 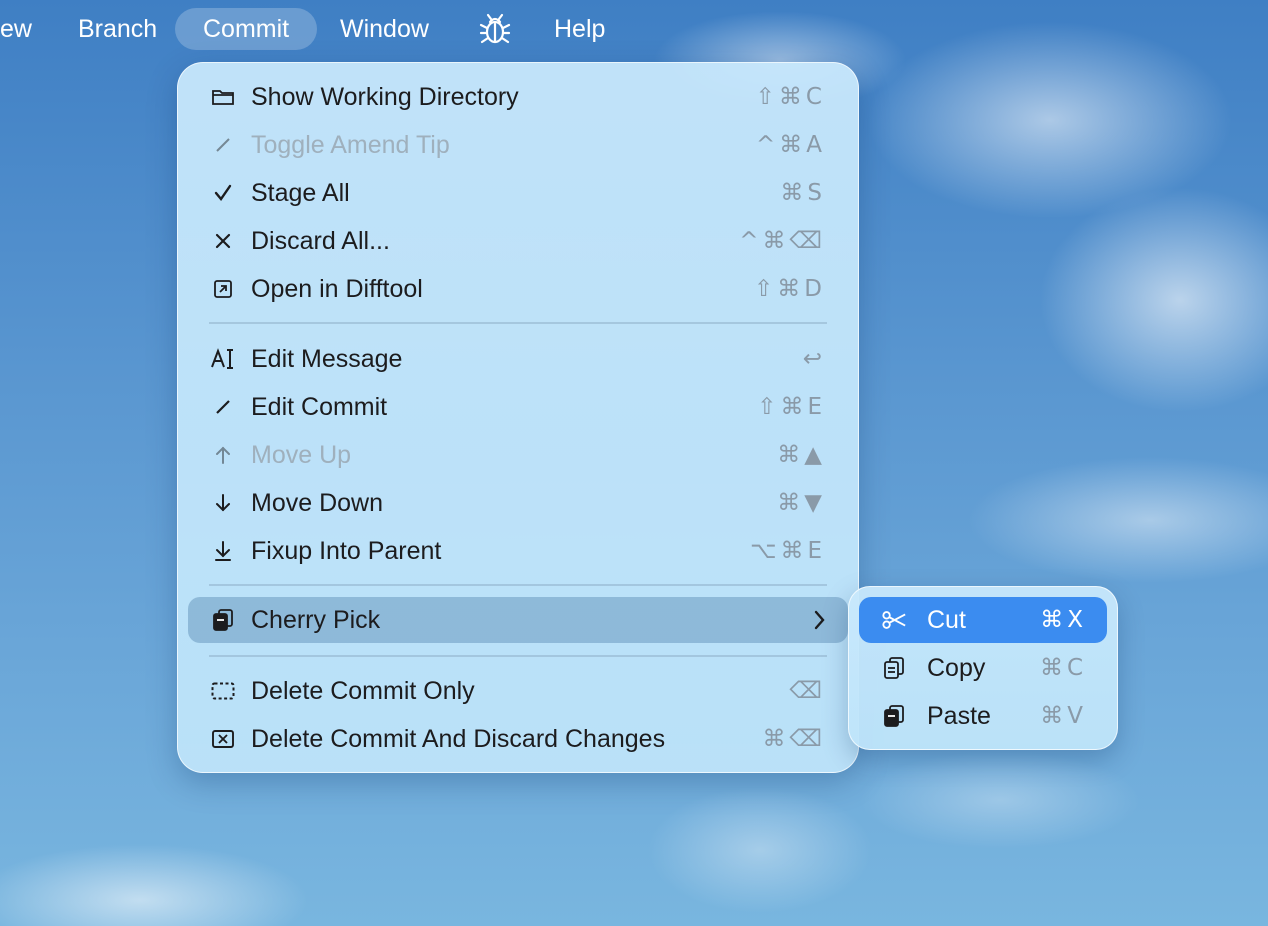 What do you see at coordinates (807, 691) in the screenshot?
I see `shortcut: ⌫` at bounding box center [807, 691].